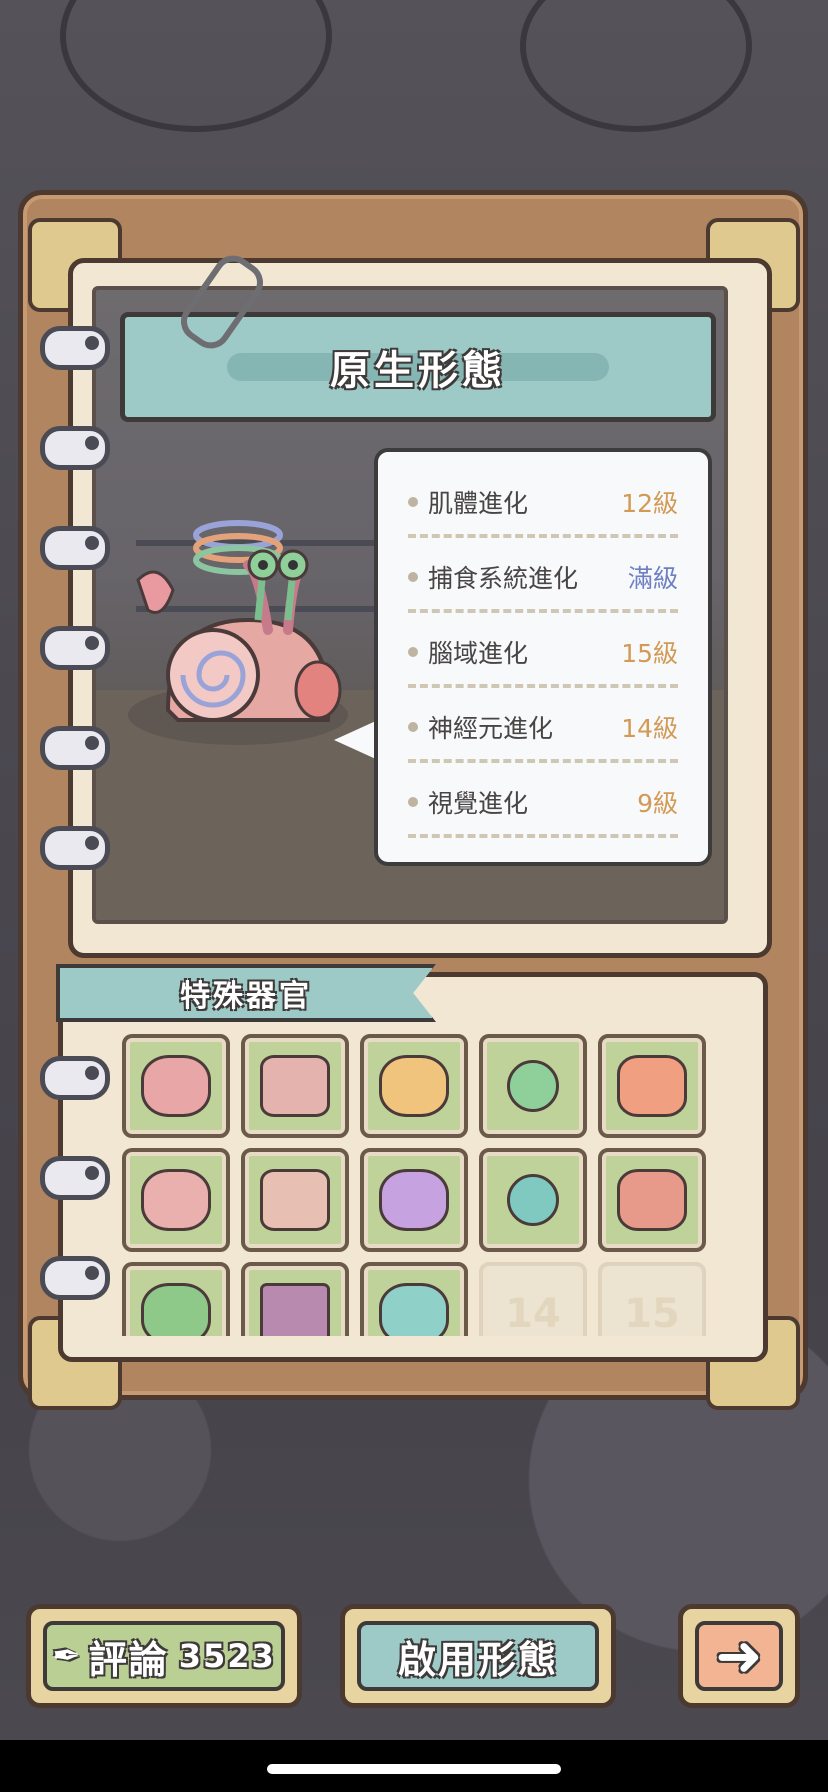  What do you see at coordinates (657, 803) in the screenshot?
I see `stat-level: 9級` at bounding box center [657, 803].